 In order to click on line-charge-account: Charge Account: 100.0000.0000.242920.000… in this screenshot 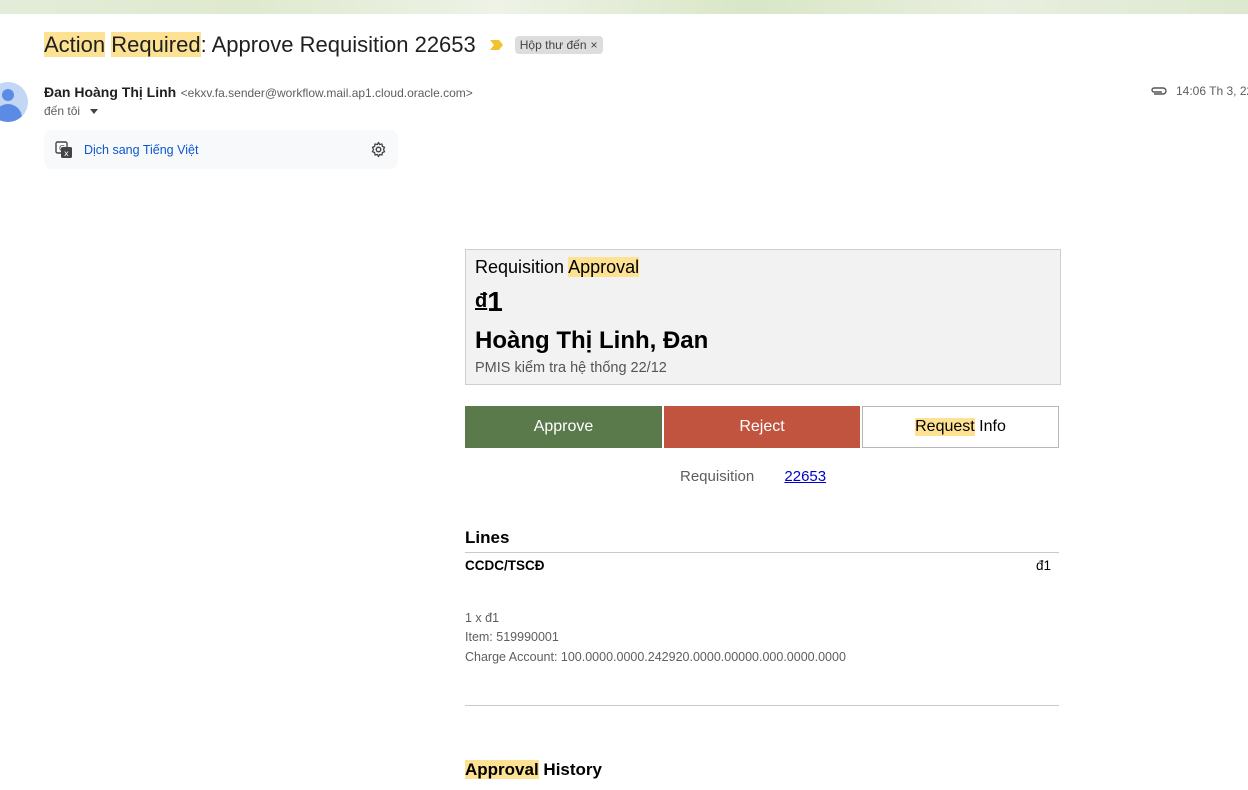, I will do `click(655, 657)`.